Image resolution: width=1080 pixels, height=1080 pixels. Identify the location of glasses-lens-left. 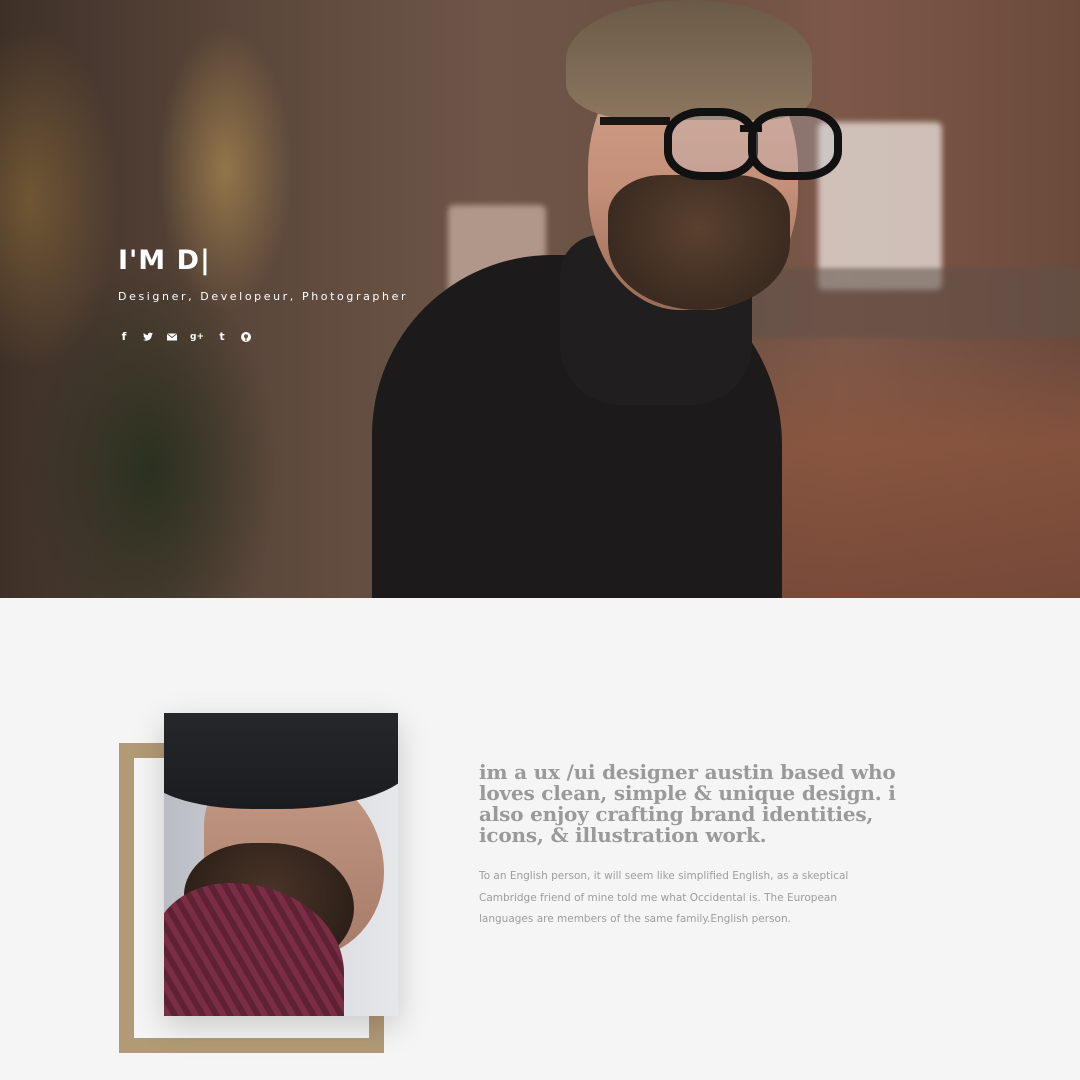
(711, 144).